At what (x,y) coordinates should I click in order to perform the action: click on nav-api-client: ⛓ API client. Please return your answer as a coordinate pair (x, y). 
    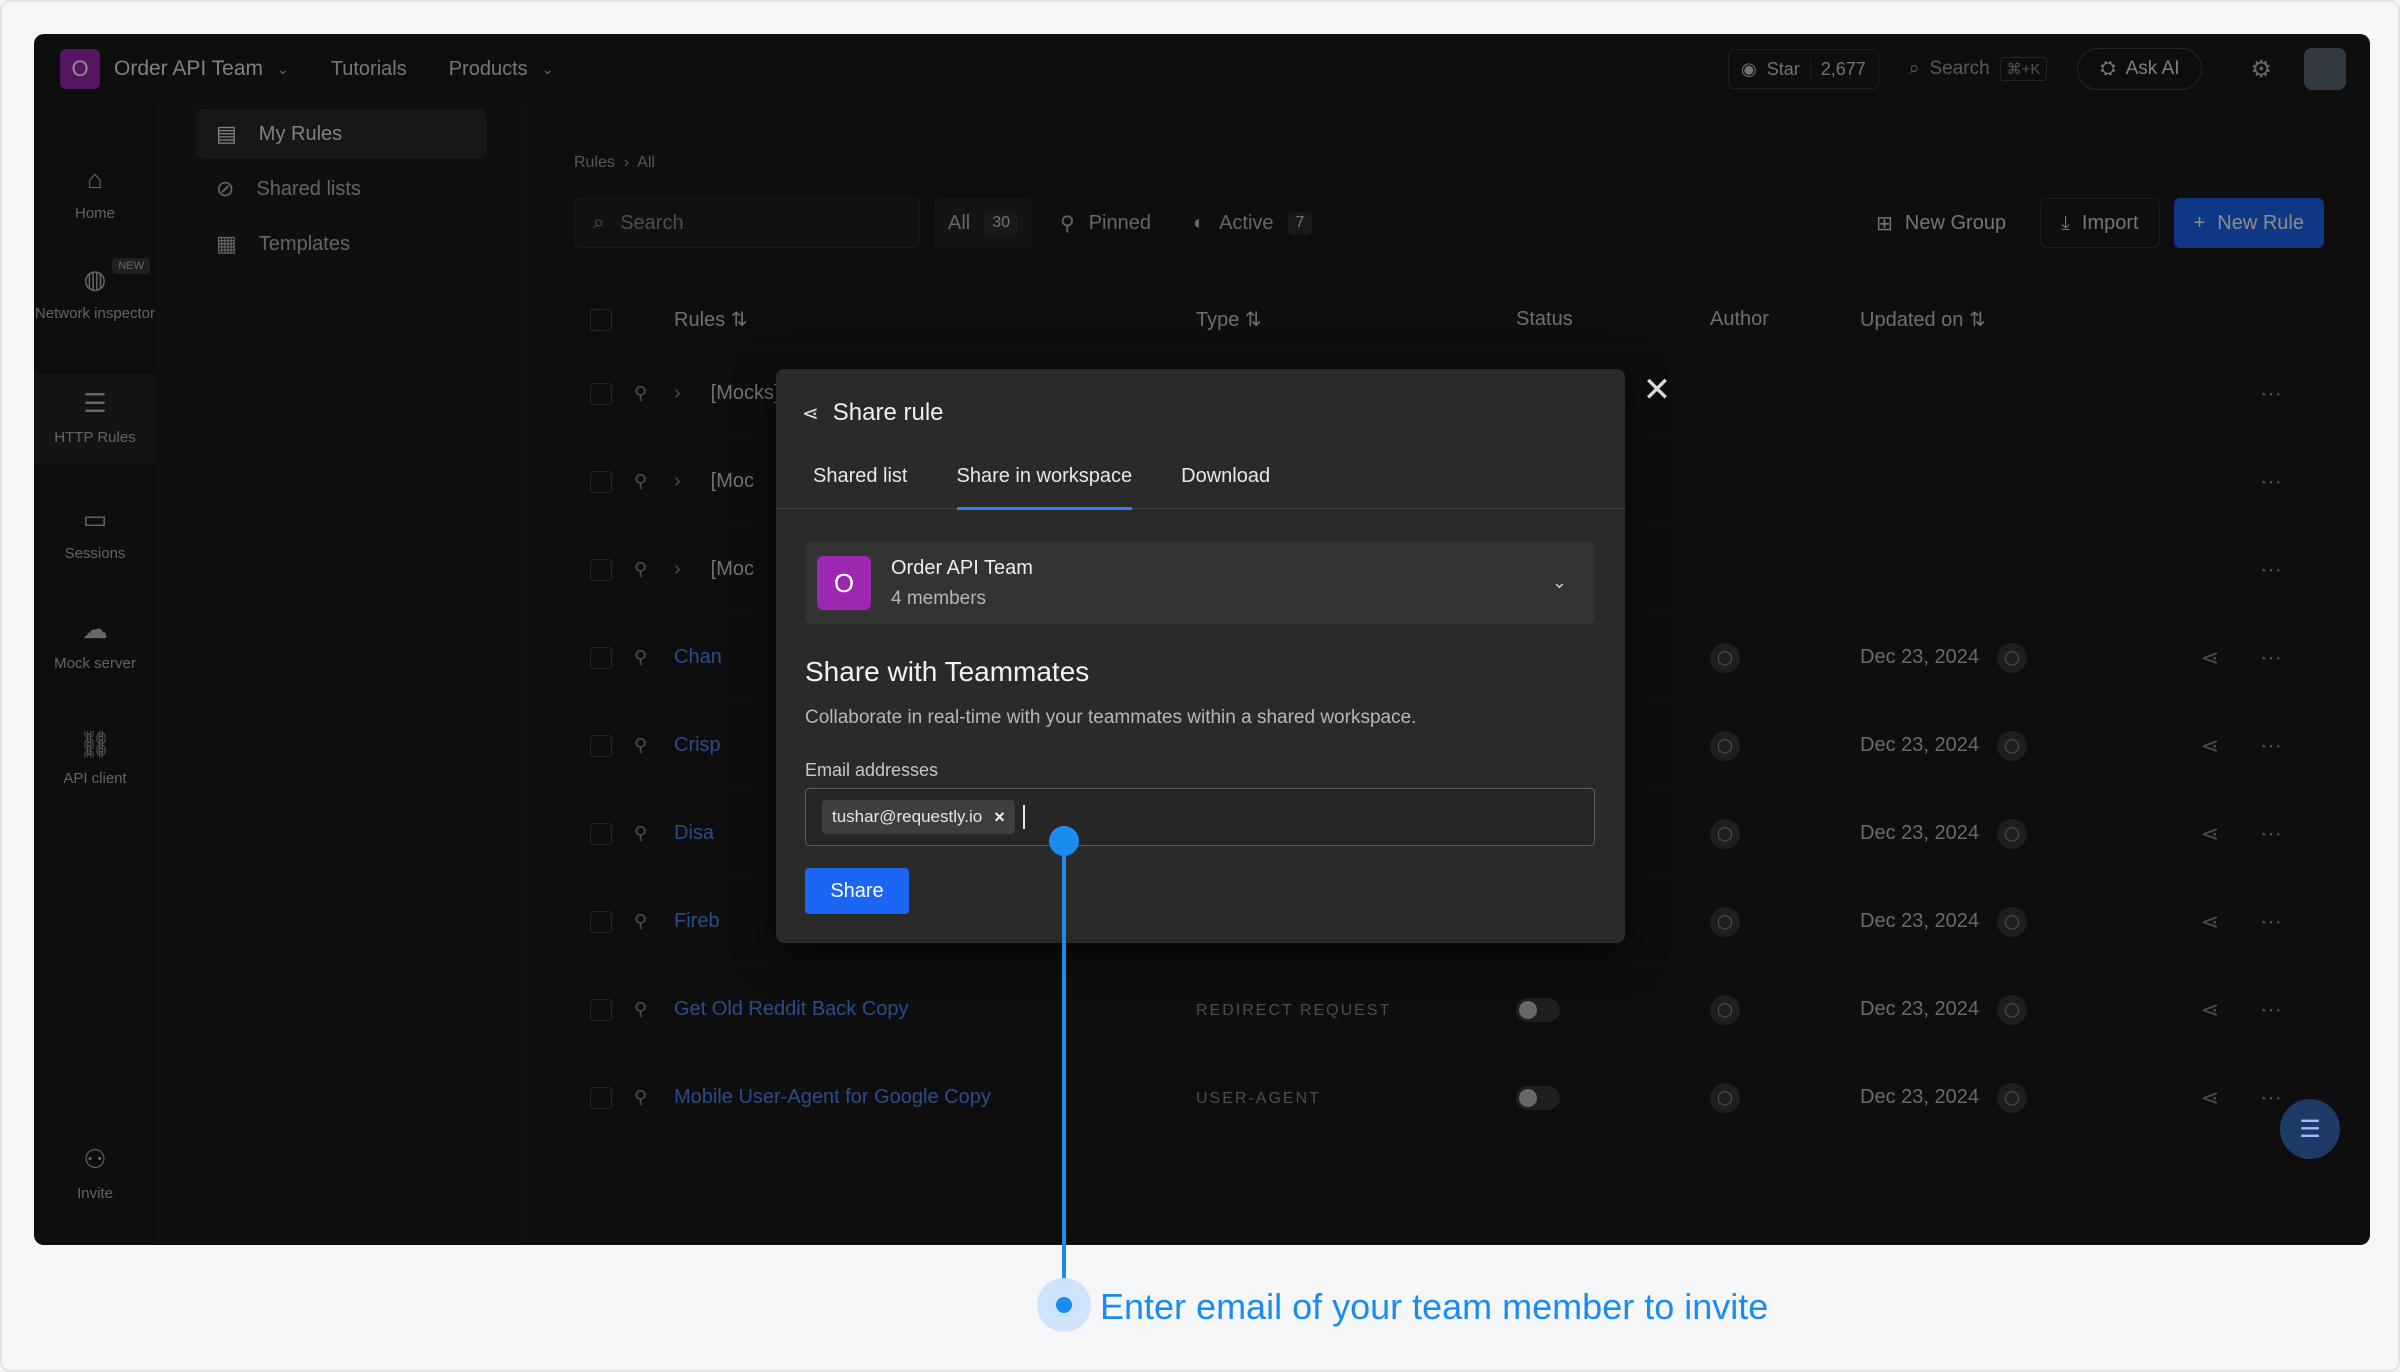
    Looking at the image, I should click on (95, 764).